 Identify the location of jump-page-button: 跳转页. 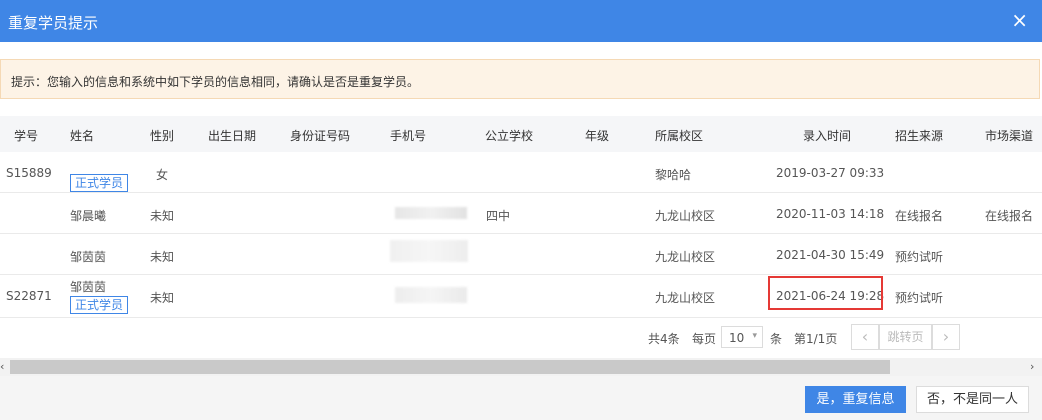
(905, 337).